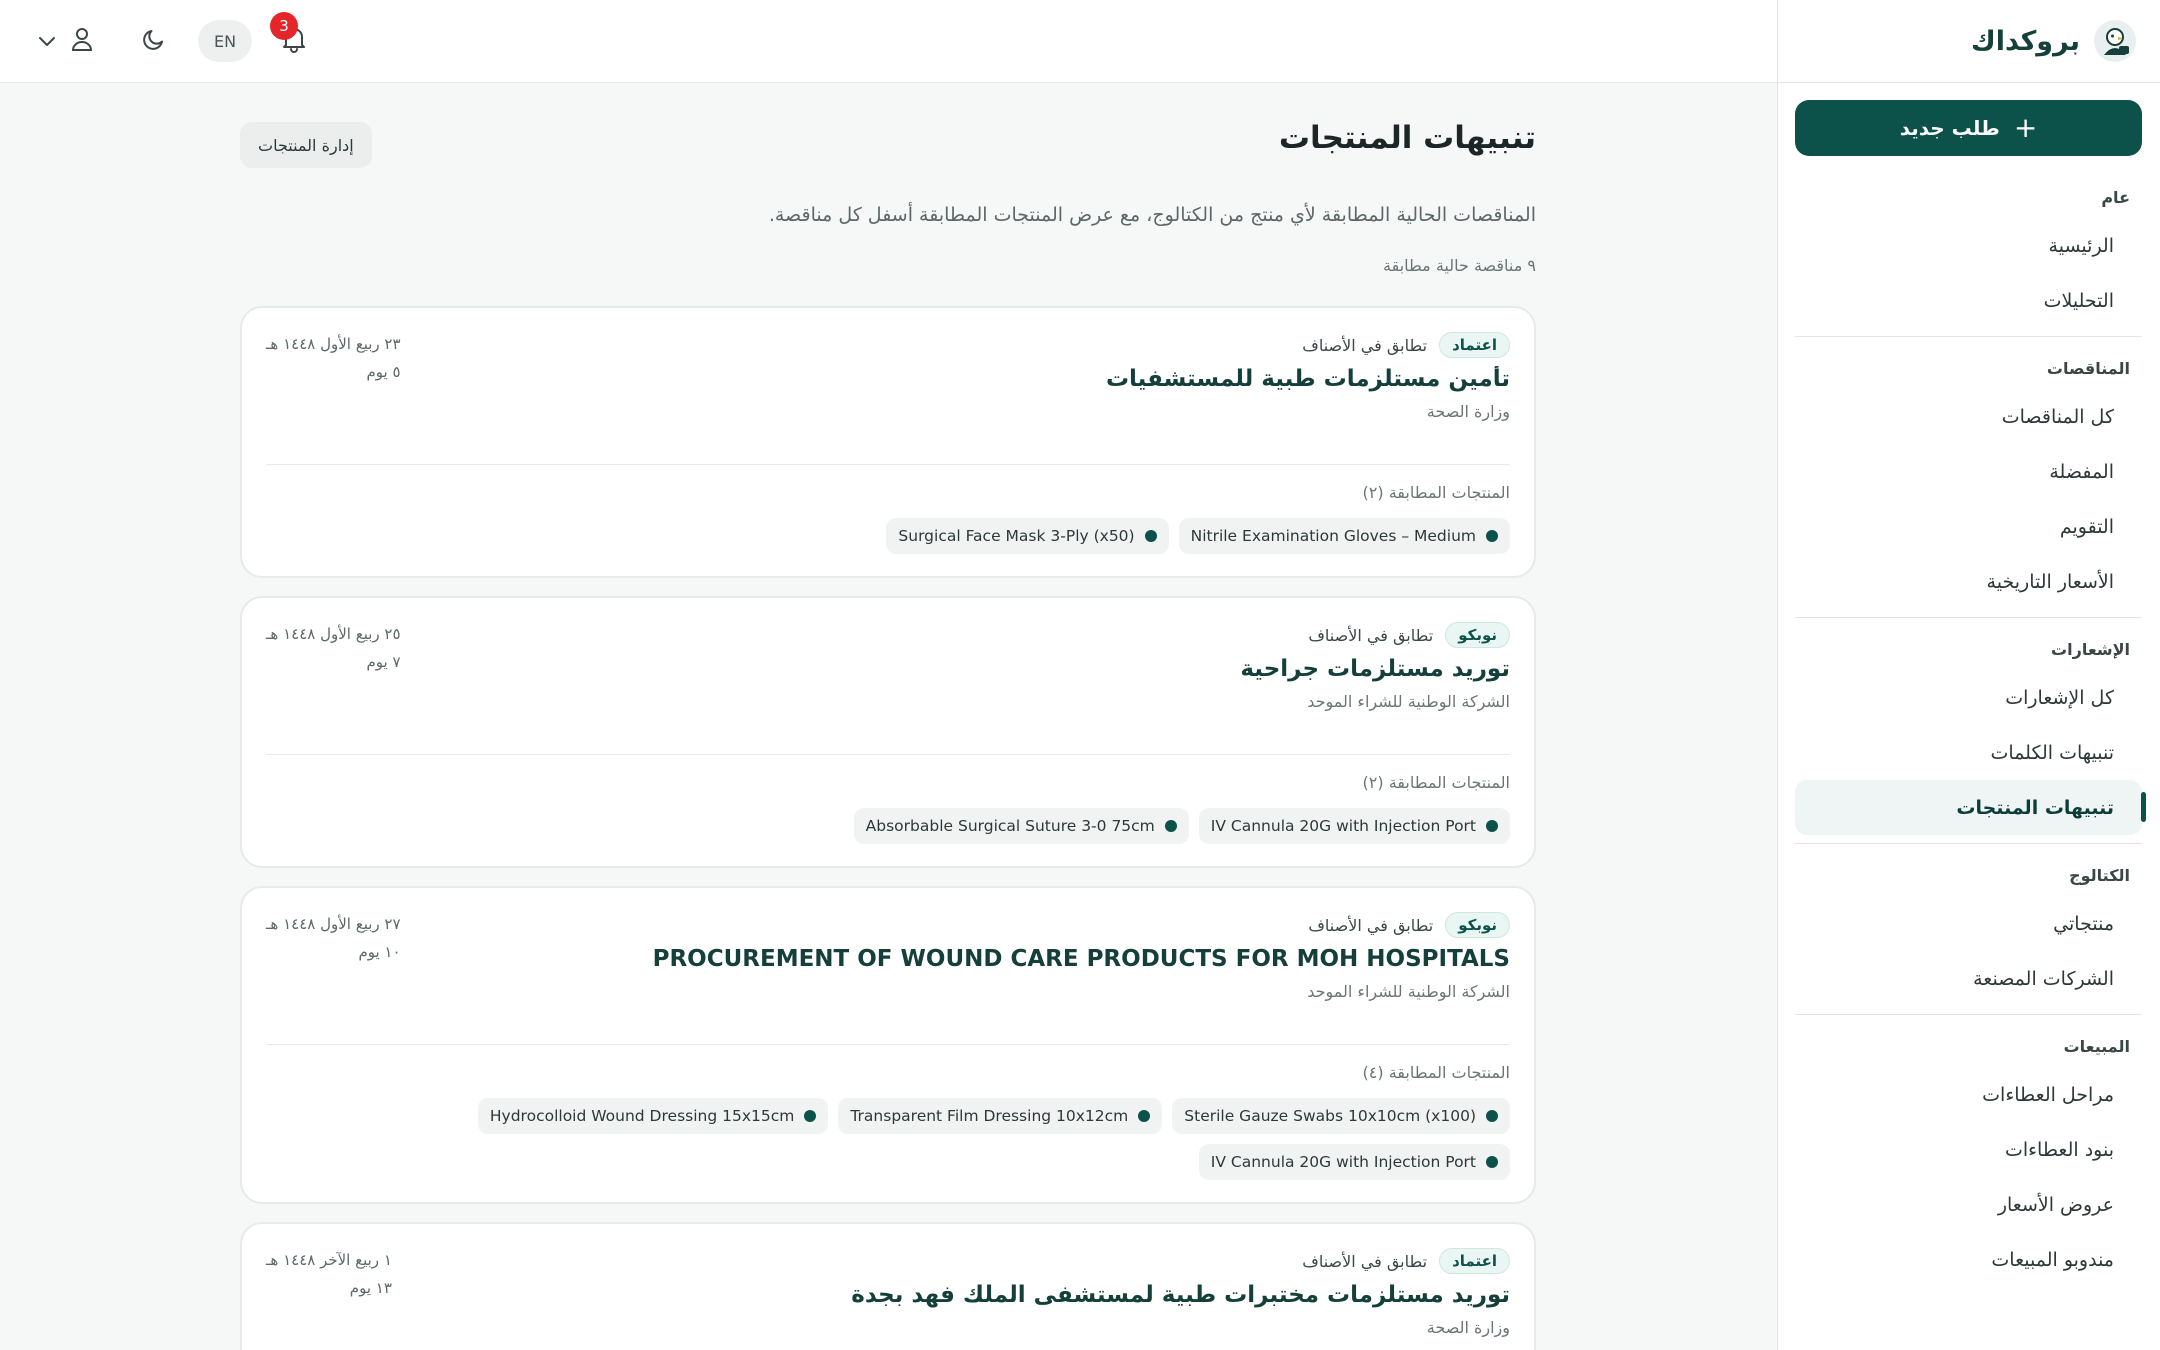  What do you see at coordinates (1968, 416) in the screenshot?
I see `sidebar-item-all-tenders: كل المناقصات` at bounding box center [1968, 416].